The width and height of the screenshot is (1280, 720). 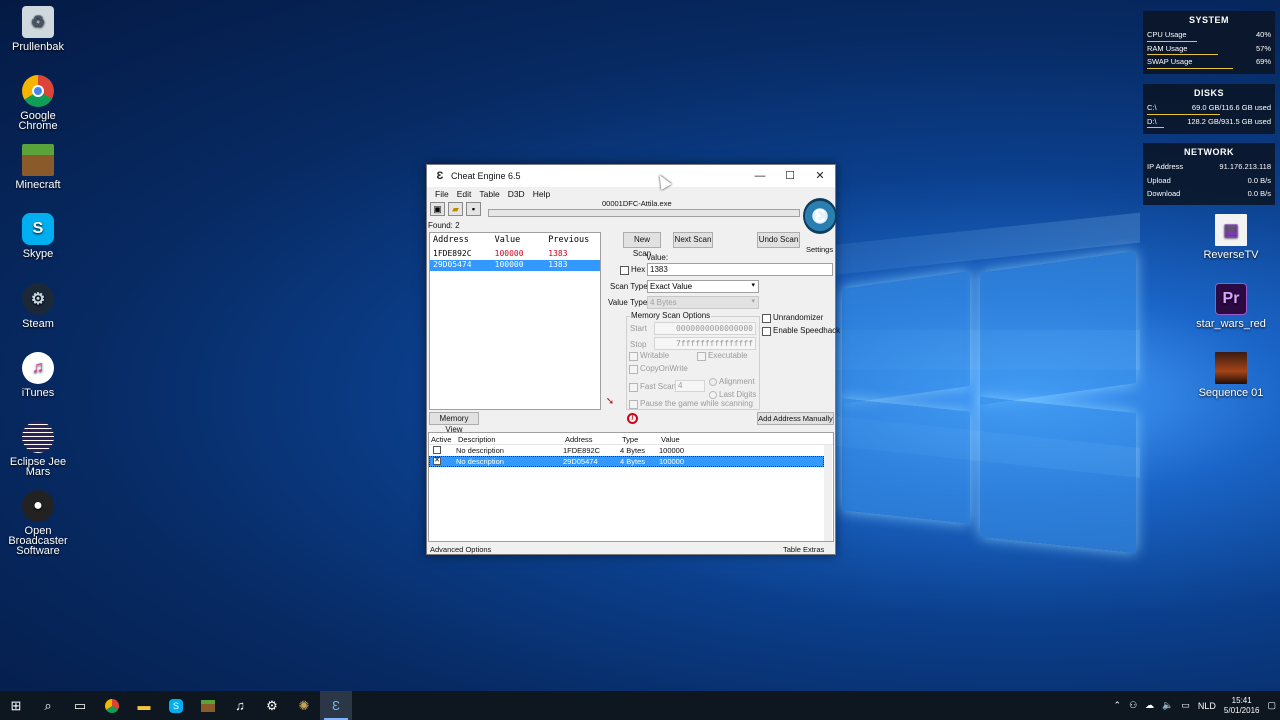 I want to click on desktop-icon-label: Eclipse Jee Mars, so click(x=38, y=467).